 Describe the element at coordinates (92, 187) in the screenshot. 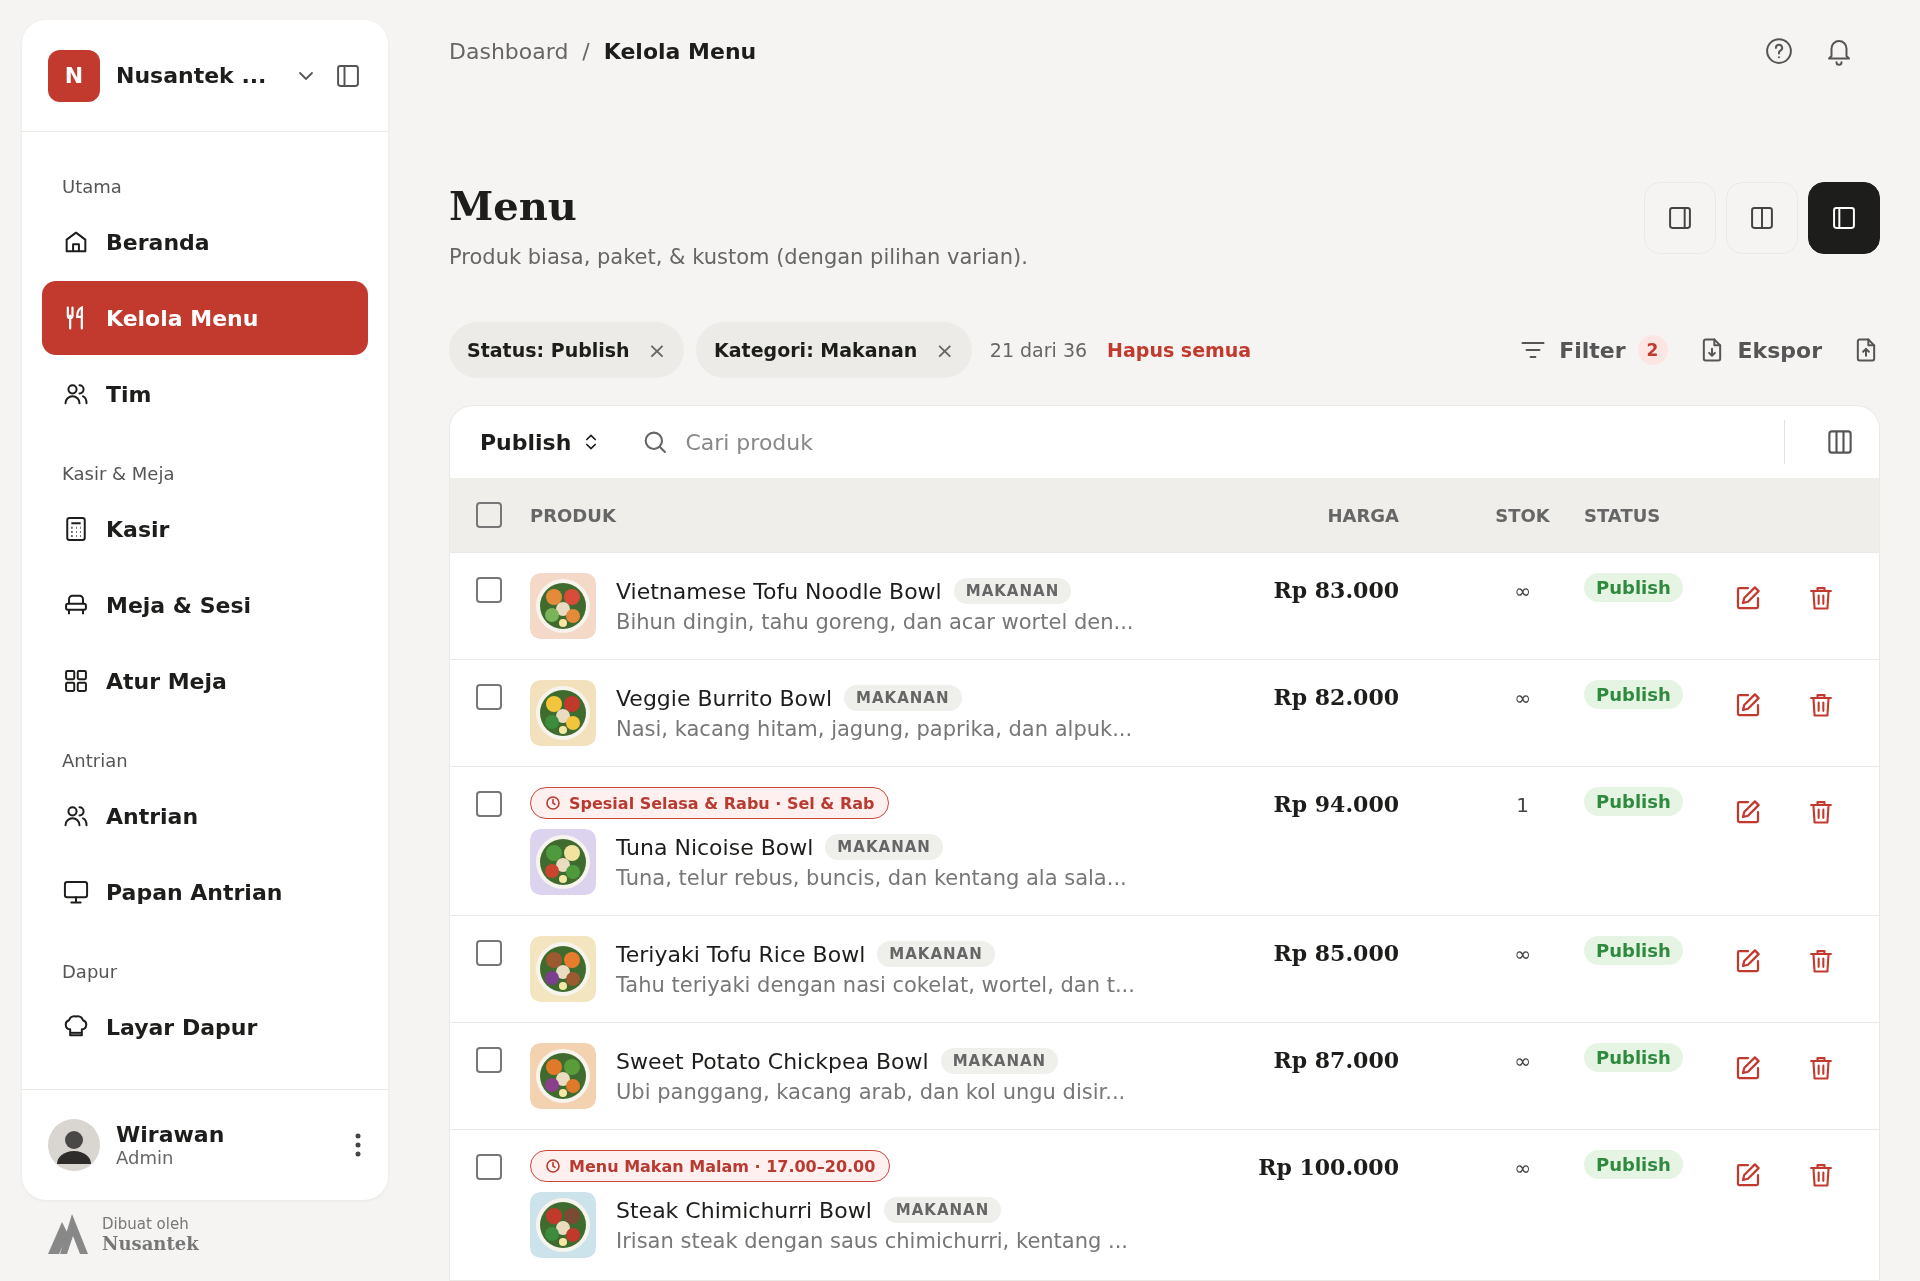

I see `section-label: Utama` at that location.